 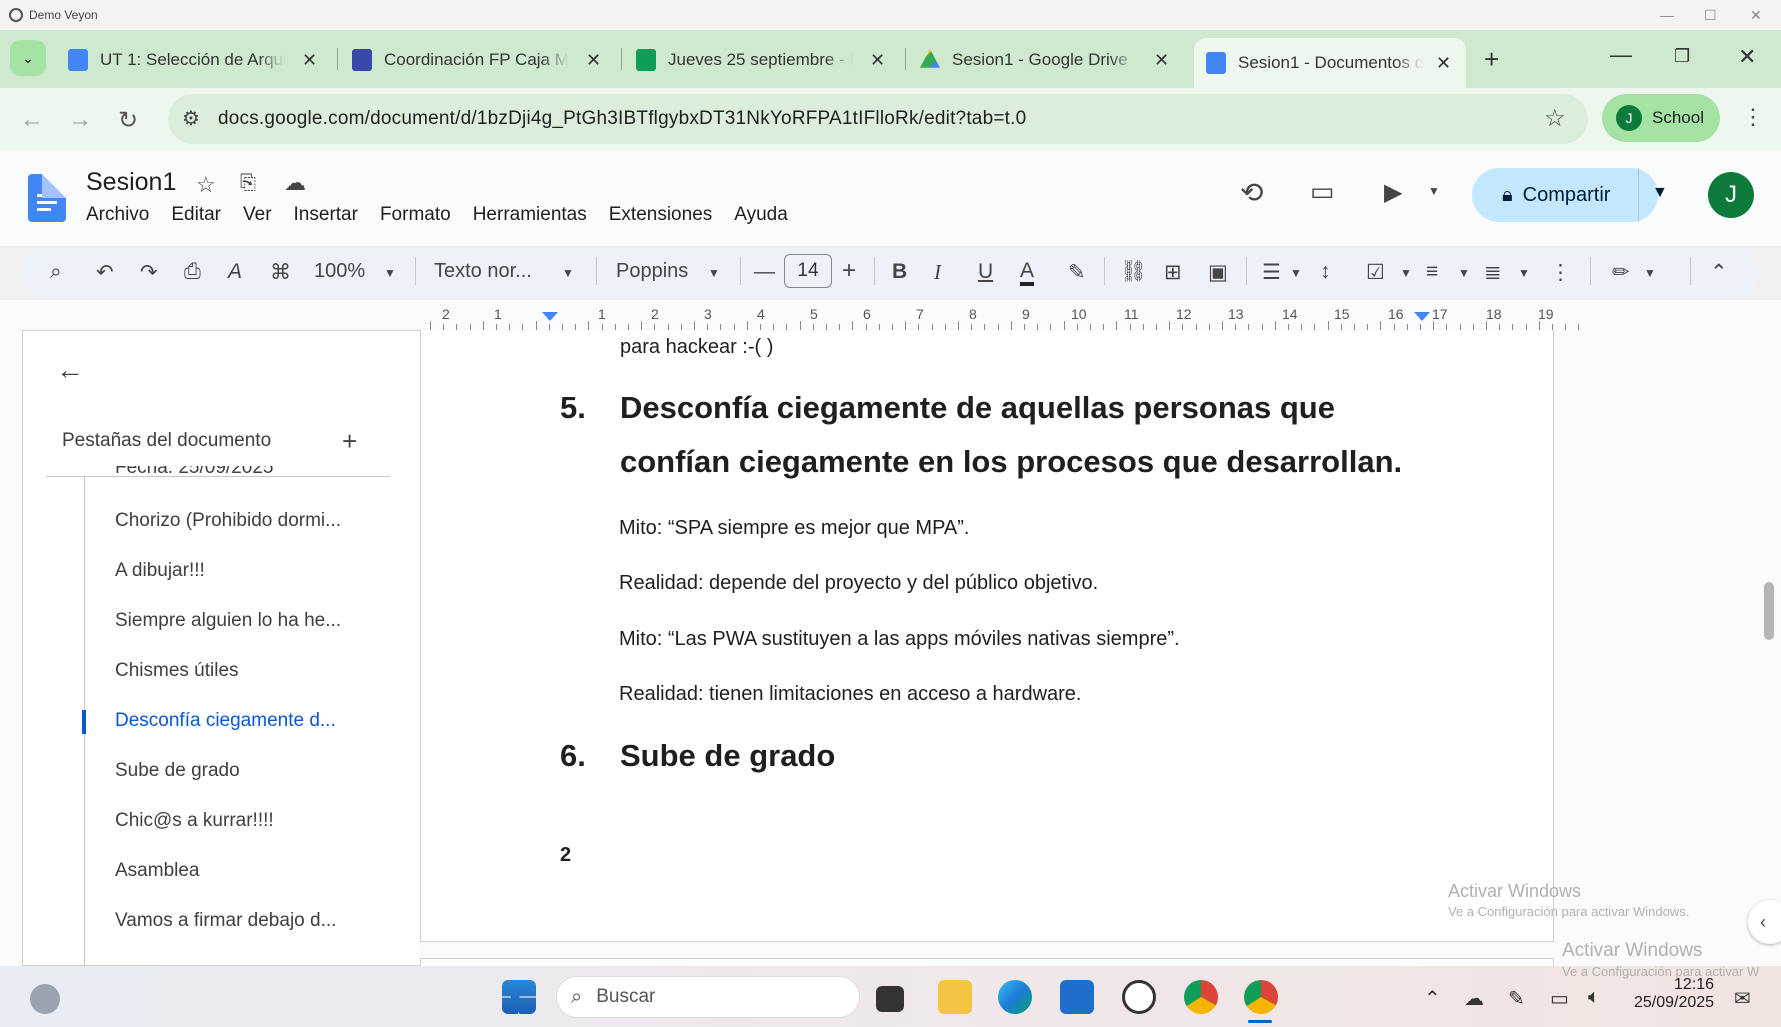 What do you see at coordinates (1271, 272) in the screenshot?
I see `align-icon: ☰` at bounding box center [1271, 272].